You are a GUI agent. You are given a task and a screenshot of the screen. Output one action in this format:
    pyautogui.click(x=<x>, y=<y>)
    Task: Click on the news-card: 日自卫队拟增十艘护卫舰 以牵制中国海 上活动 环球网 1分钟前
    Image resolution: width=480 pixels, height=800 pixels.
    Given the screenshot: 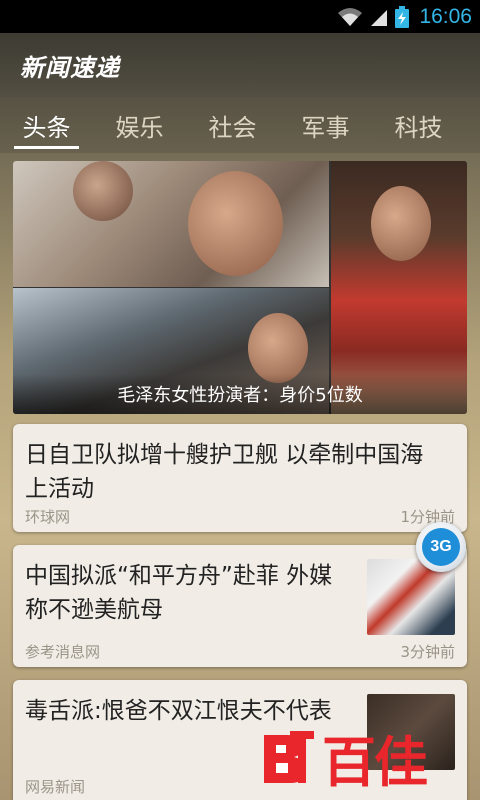 What is the action you would take?
    pyautogui.click(x=240, y=478)
    